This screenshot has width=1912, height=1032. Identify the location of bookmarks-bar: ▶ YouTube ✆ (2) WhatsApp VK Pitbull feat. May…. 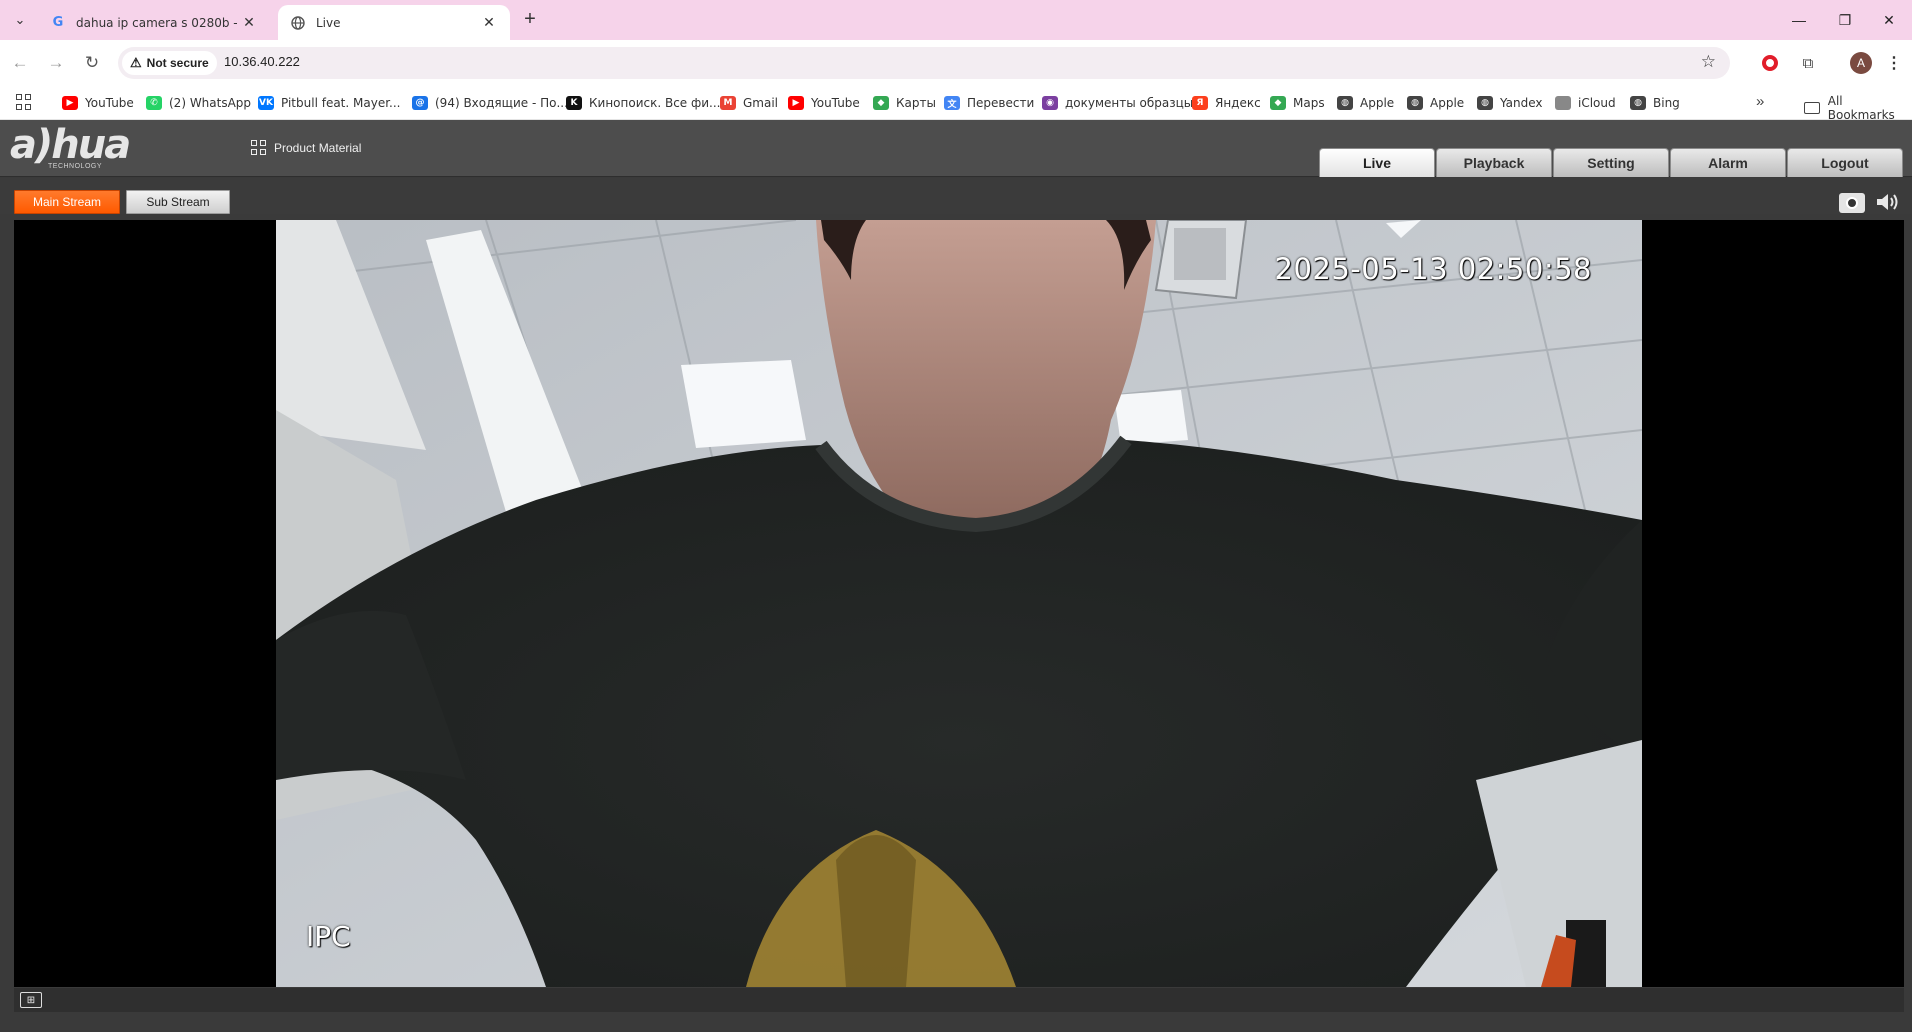
(956, 104).